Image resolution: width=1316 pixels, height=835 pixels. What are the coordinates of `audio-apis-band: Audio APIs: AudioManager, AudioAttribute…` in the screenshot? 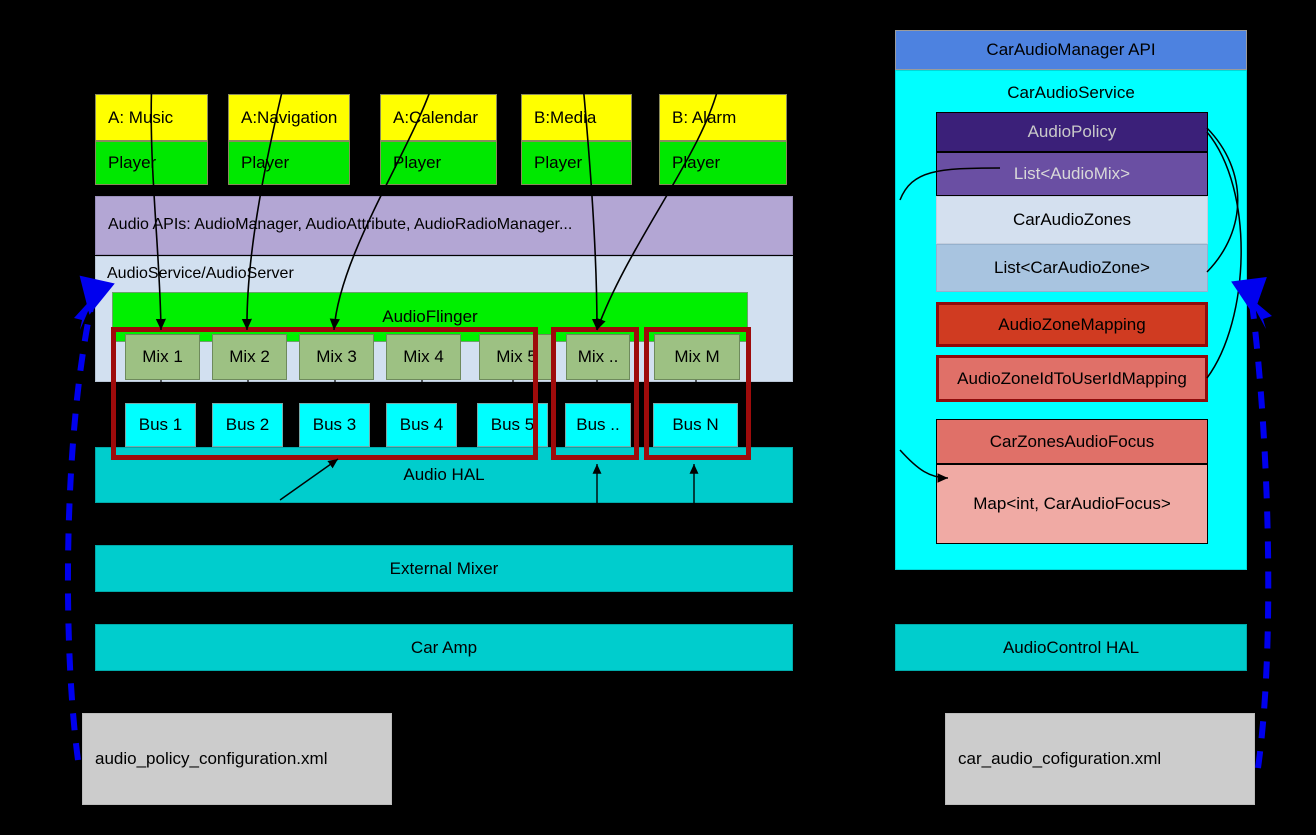 It's located at (444, 225).